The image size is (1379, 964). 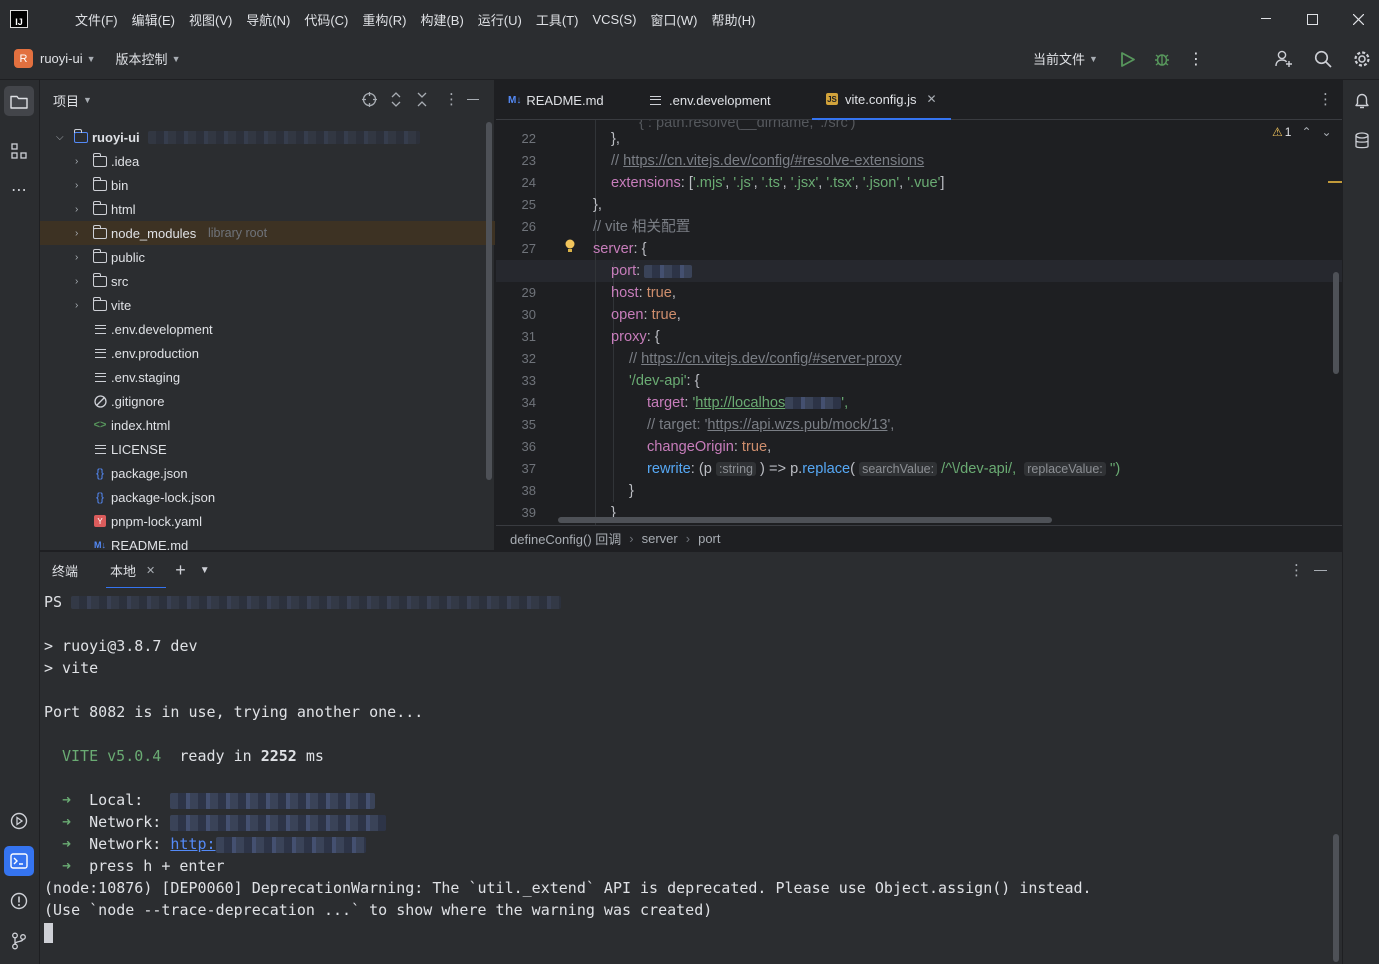 What do you see at coordinates (557, 19) in the screenshot?
I see `menu-item: 工具(T)` at bounding box center [557, 19].